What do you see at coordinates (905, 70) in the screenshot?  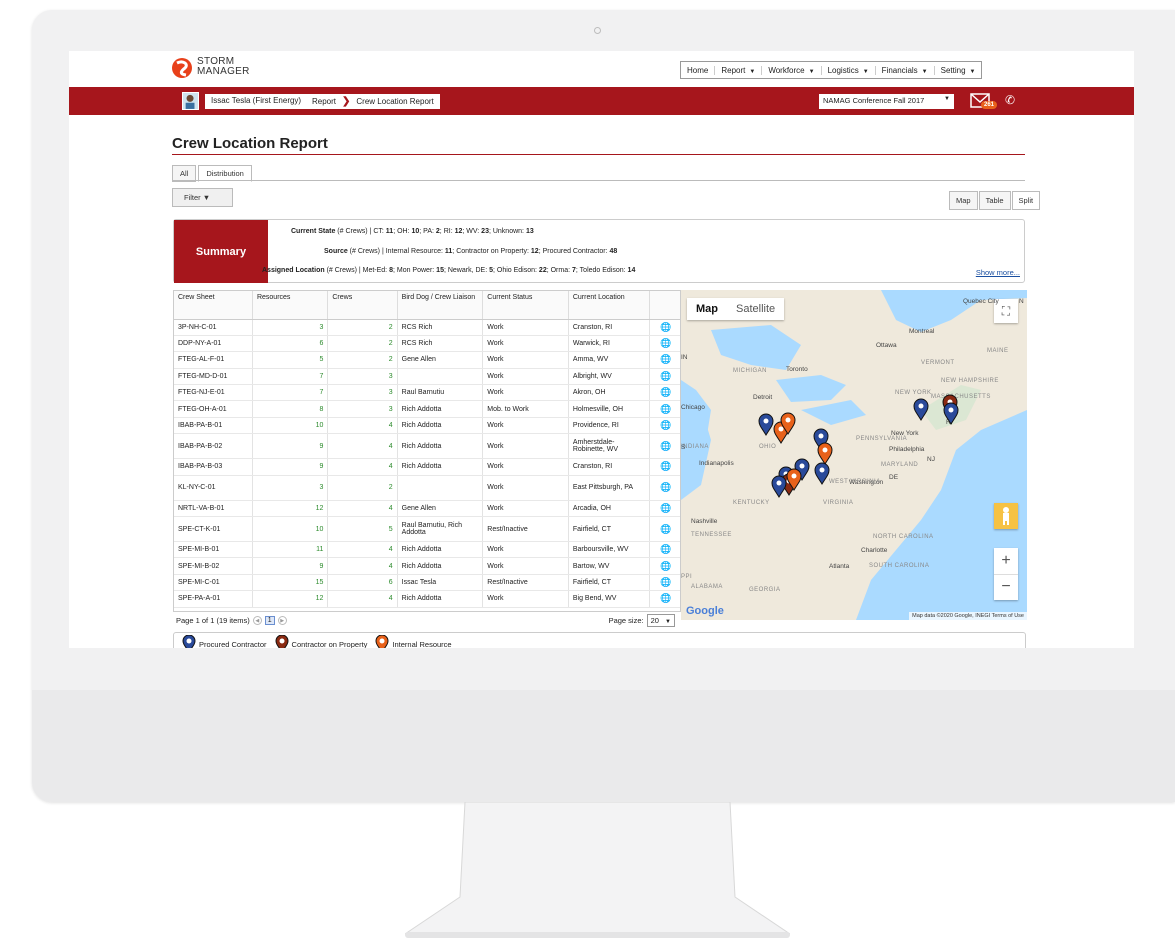 I see `nav-financials: Financials ▼` at bounding box center [905, 70].